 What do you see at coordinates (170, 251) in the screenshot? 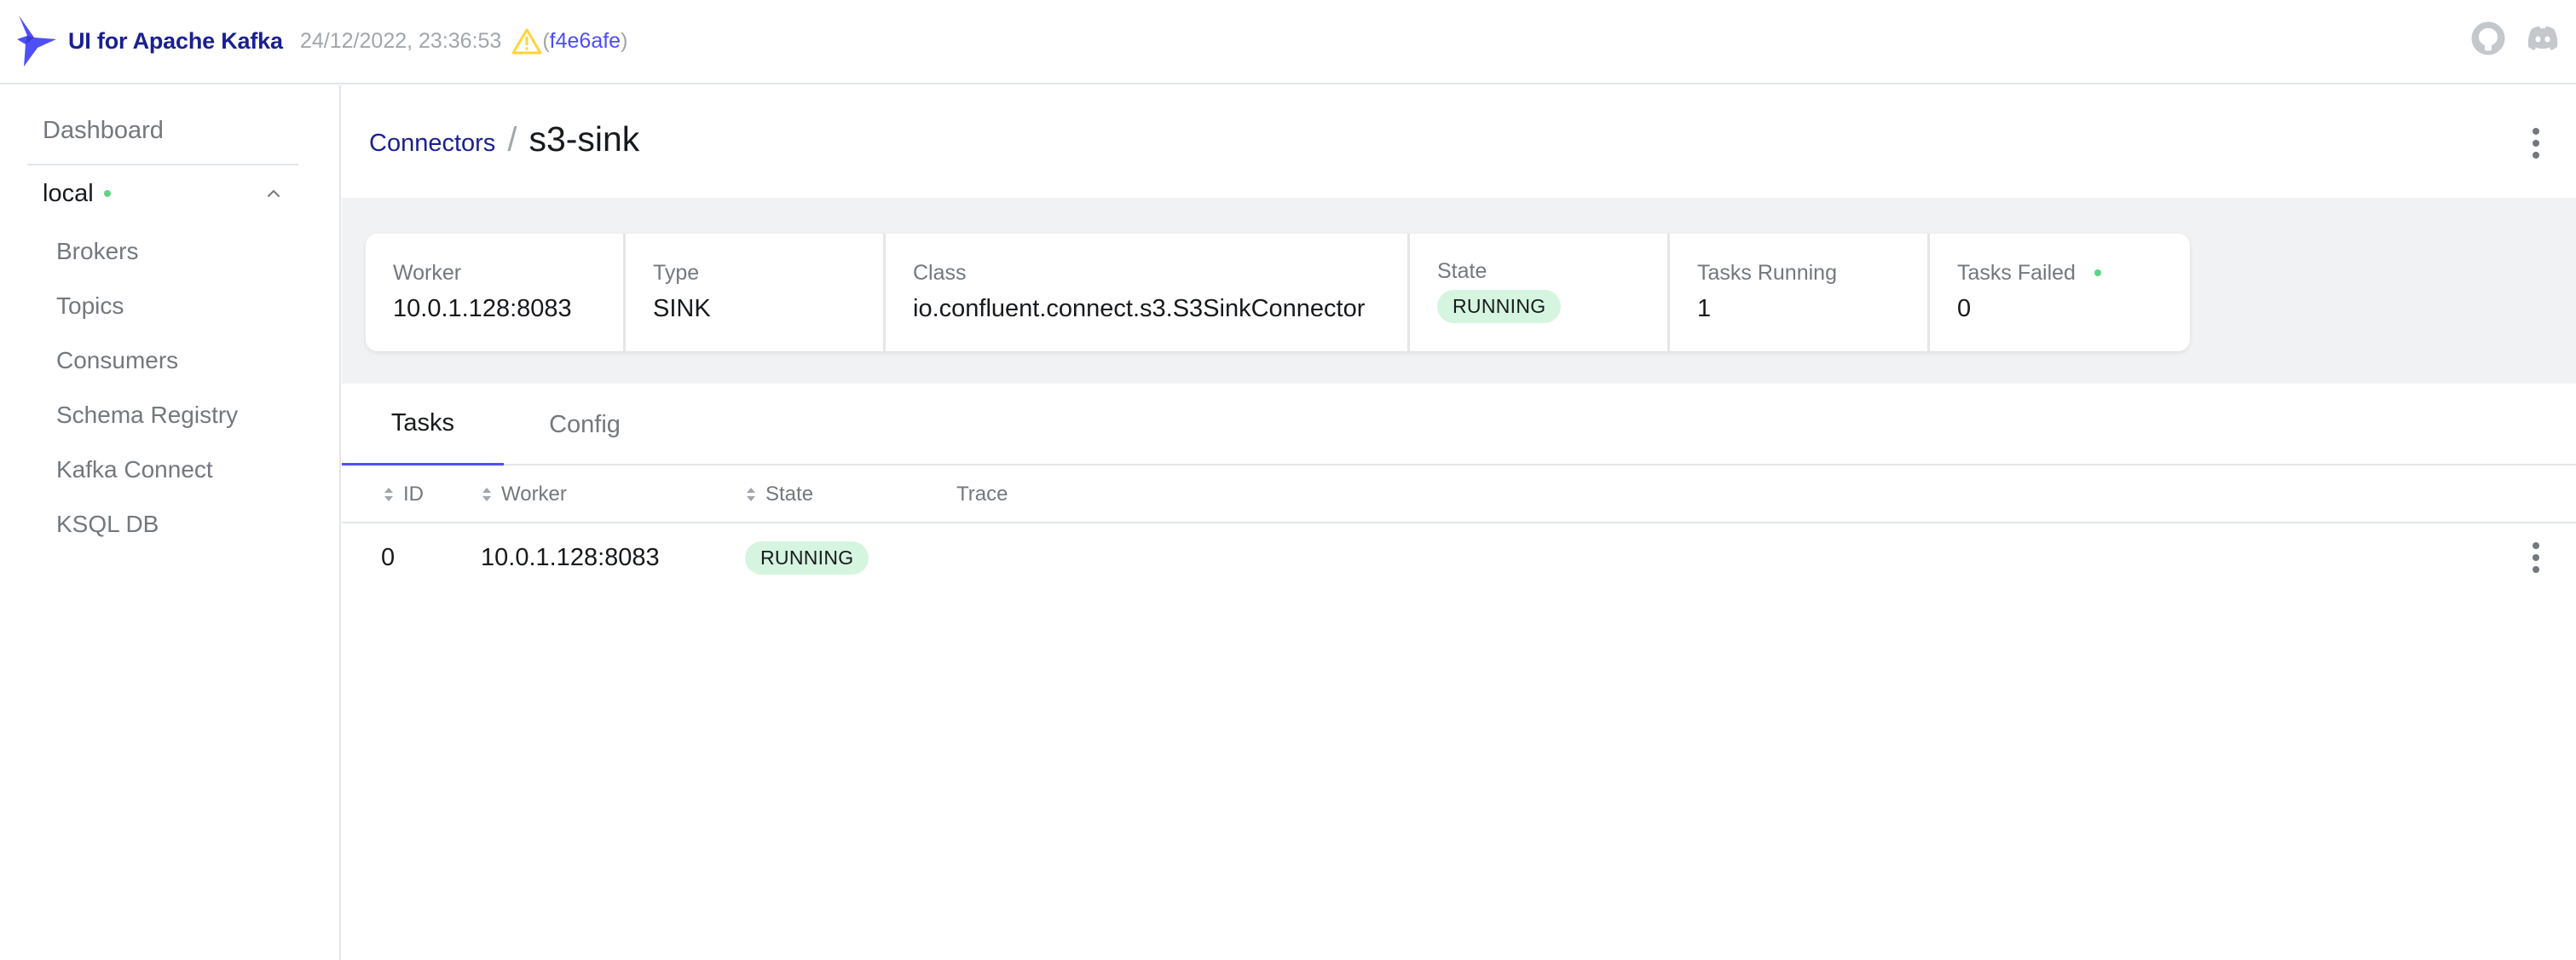
I see `sidebar-item-brokers: Brokers` at bounding box center [170, 251].